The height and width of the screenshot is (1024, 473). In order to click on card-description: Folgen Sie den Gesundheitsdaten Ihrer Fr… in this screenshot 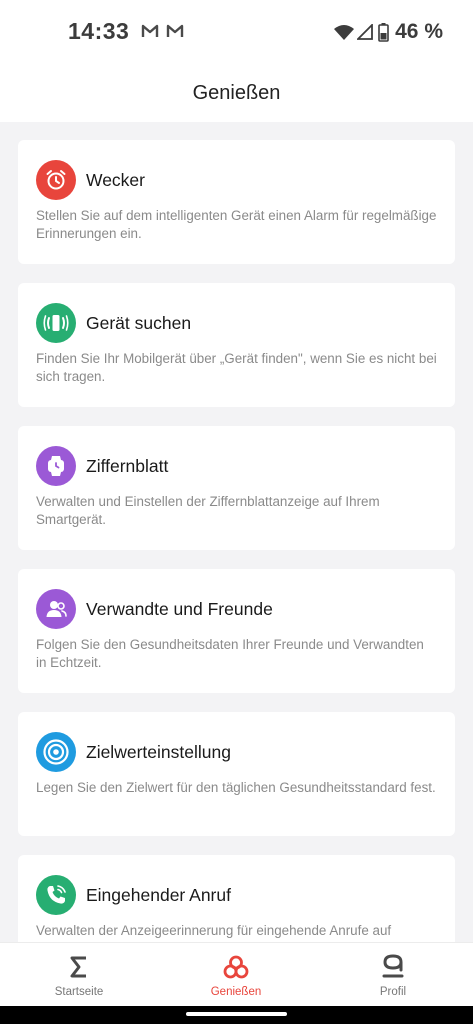, I will do `click(230, 653)`.